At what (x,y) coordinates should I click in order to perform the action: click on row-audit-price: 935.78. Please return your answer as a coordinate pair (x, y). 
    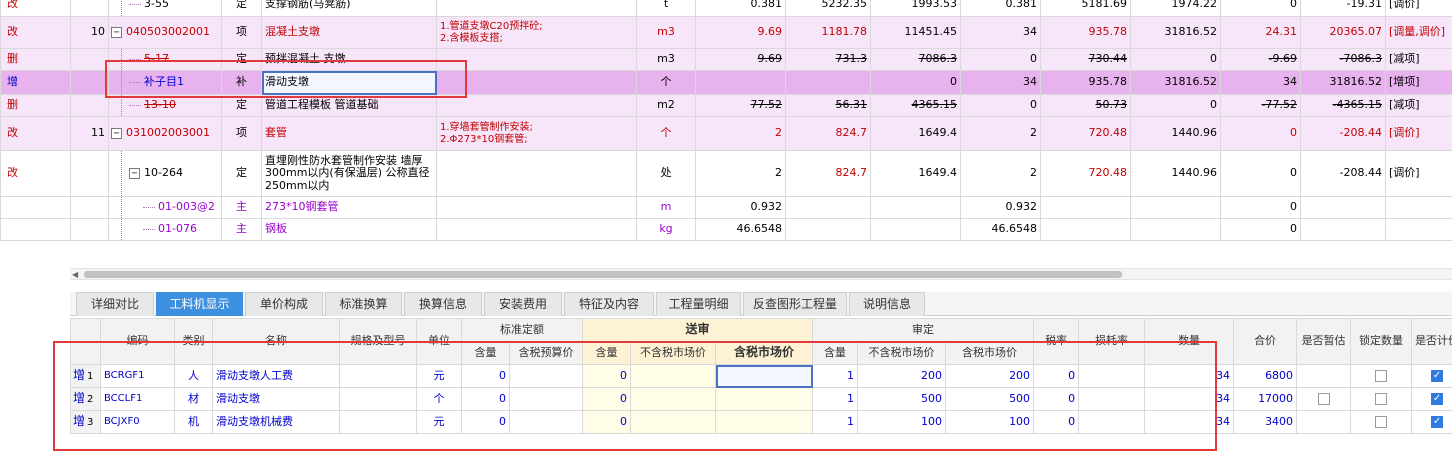
    Looking at the image, I should click on (1085, 82).